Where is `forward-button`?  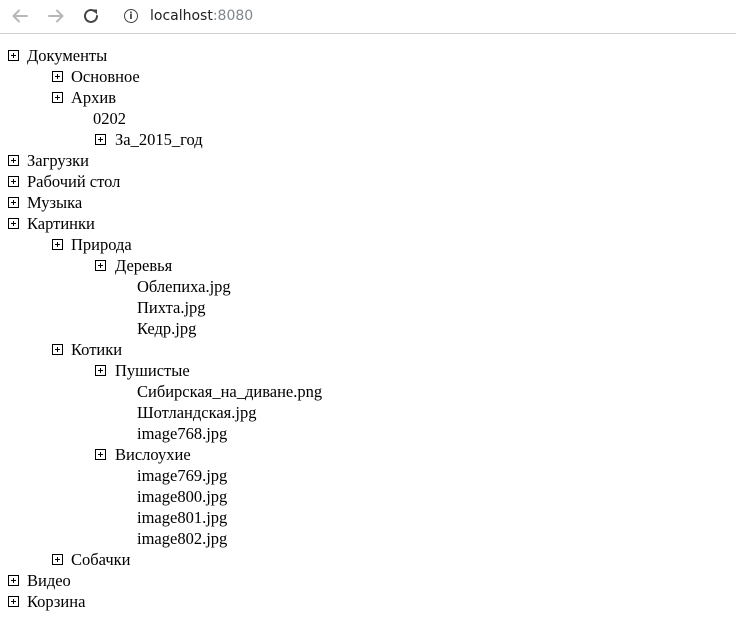 forward-button is located at coordinates (56, 16).